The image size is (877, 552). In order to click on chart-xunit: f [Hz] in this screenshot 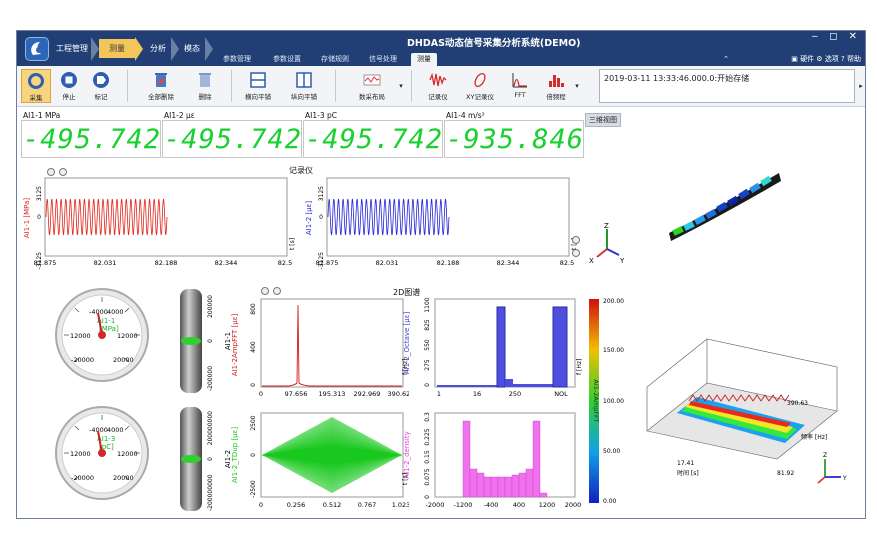, I will do `click(579, 367)`.